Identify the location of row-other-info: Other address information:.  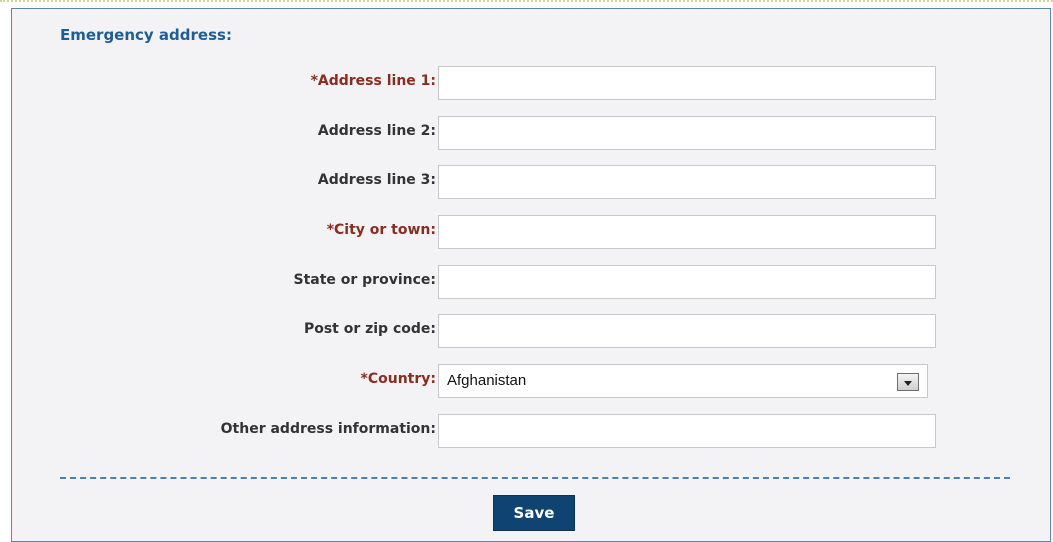
(532, 431).